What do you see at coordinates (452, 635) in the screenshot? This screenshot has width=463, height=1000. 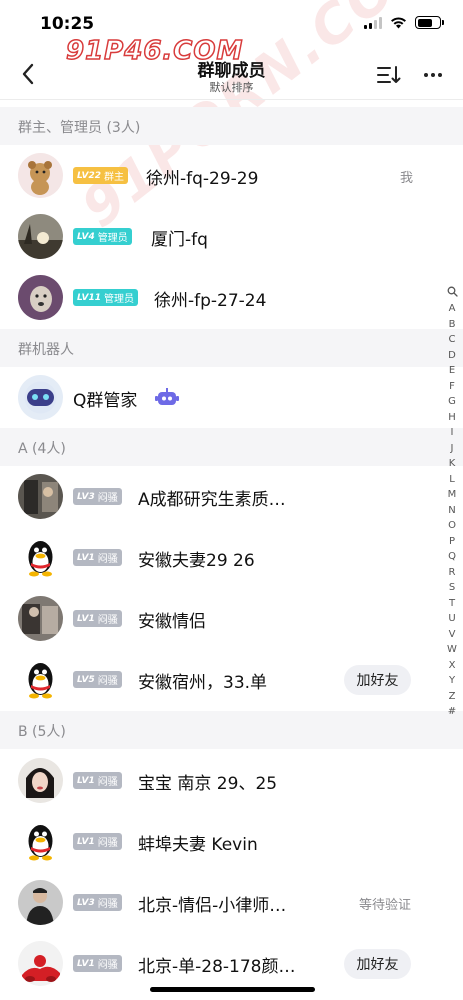 I see `index-letter: V` at bounding box center [452, 635].